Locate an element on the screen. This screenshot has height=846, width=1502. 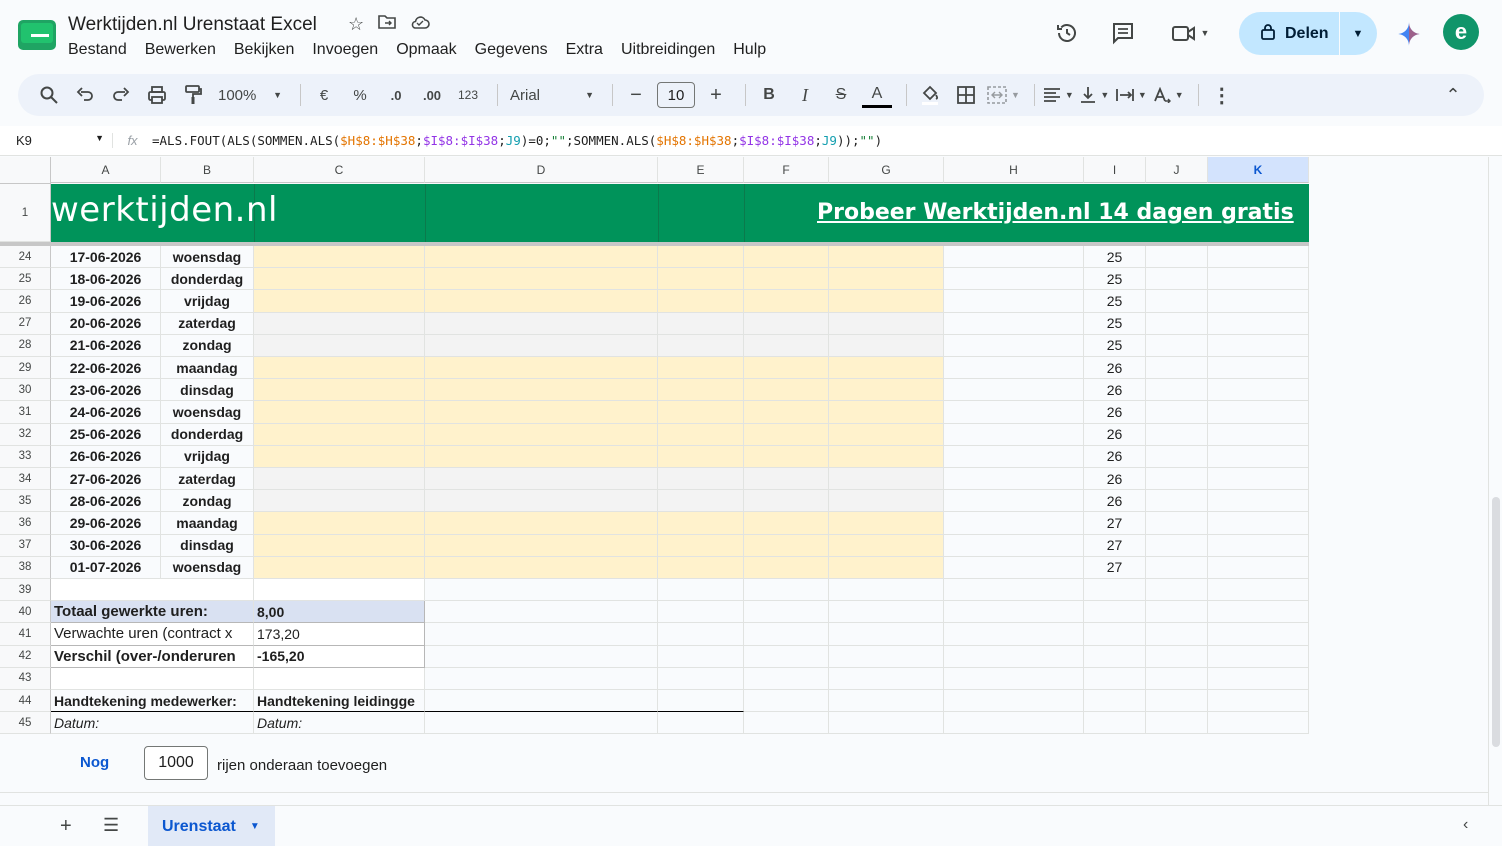
day-cell: maandag is located at coordinates (207, 368).